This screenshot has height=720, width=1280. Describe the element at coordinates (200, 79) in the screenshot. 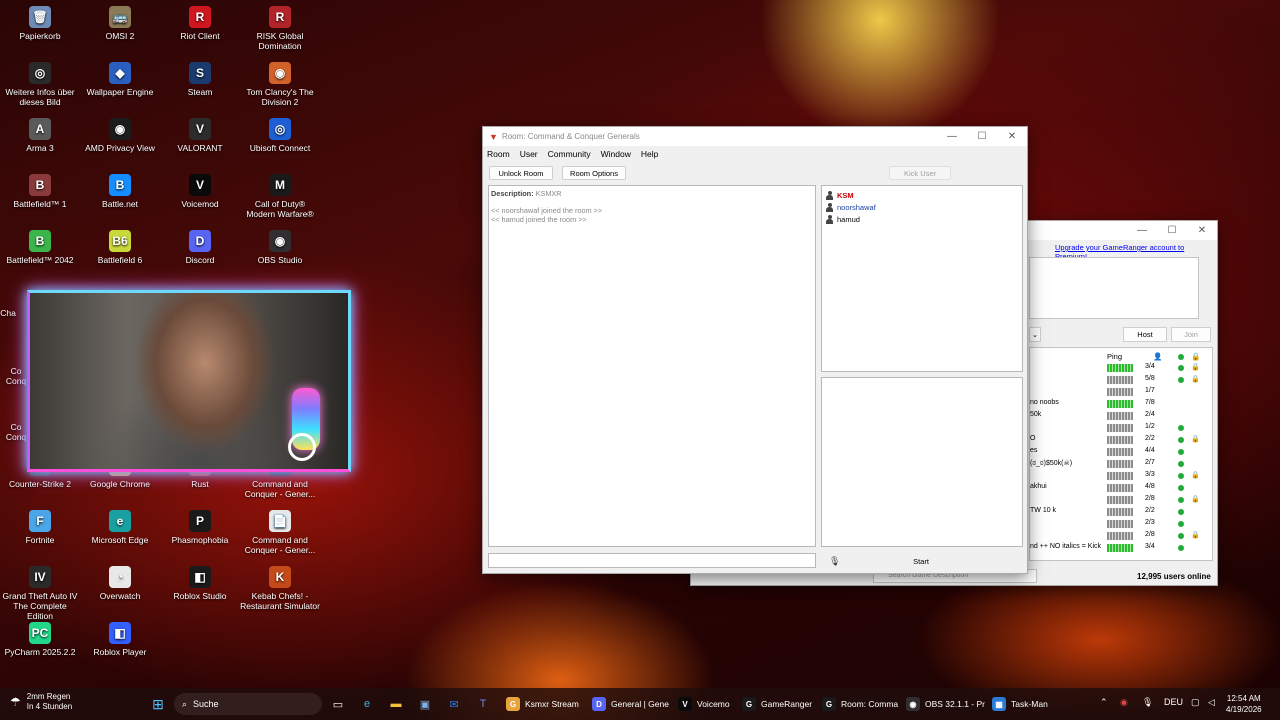

I see `desktop-icon: S Steam` at that location.